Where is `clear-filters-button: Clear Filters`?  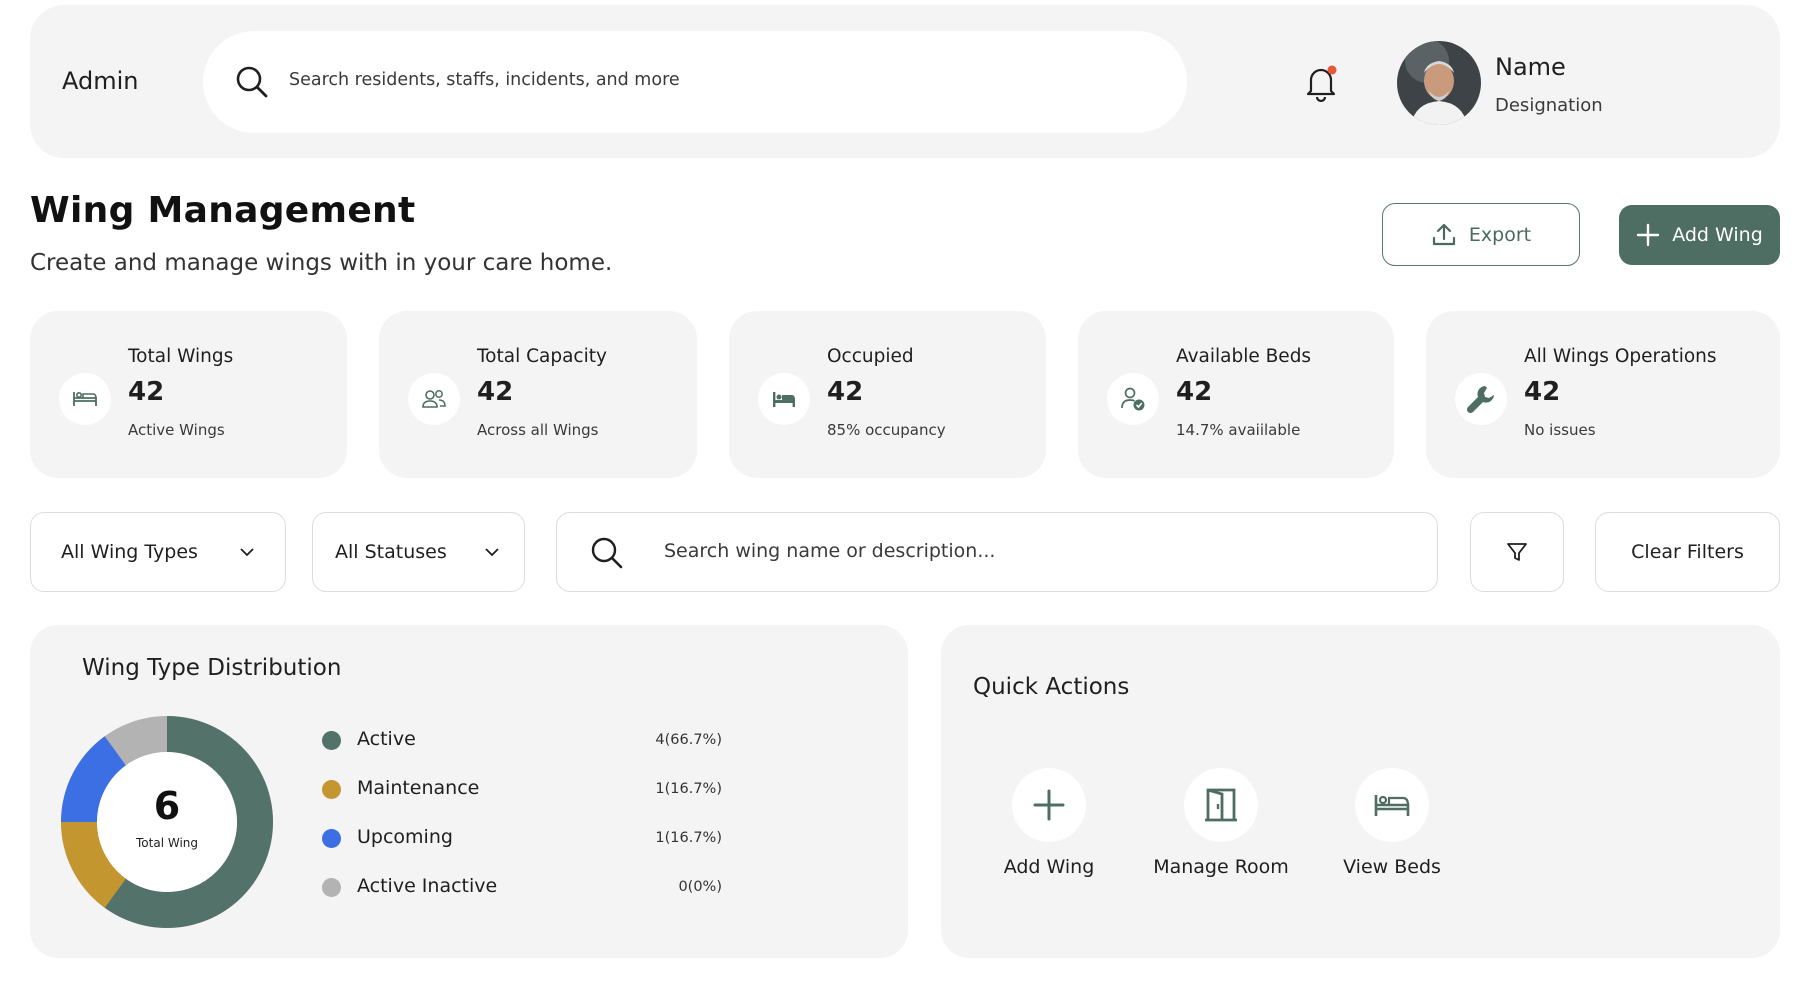
clear-filters-button: Clear Filters is located at coordinates (1687, 552).